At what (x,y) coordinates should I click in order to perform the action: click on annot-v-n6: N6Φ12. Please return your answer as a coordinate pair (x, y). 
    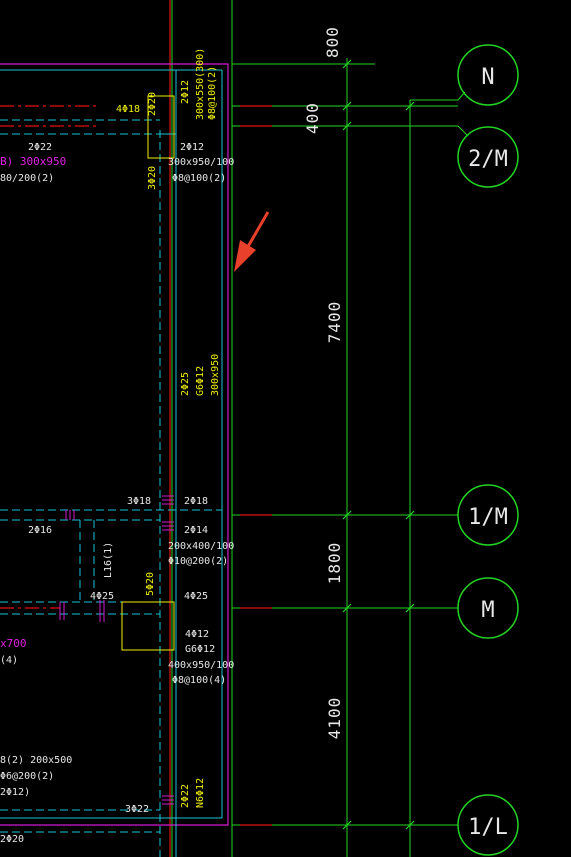
    Looking at the image, I should click on (200, 793).